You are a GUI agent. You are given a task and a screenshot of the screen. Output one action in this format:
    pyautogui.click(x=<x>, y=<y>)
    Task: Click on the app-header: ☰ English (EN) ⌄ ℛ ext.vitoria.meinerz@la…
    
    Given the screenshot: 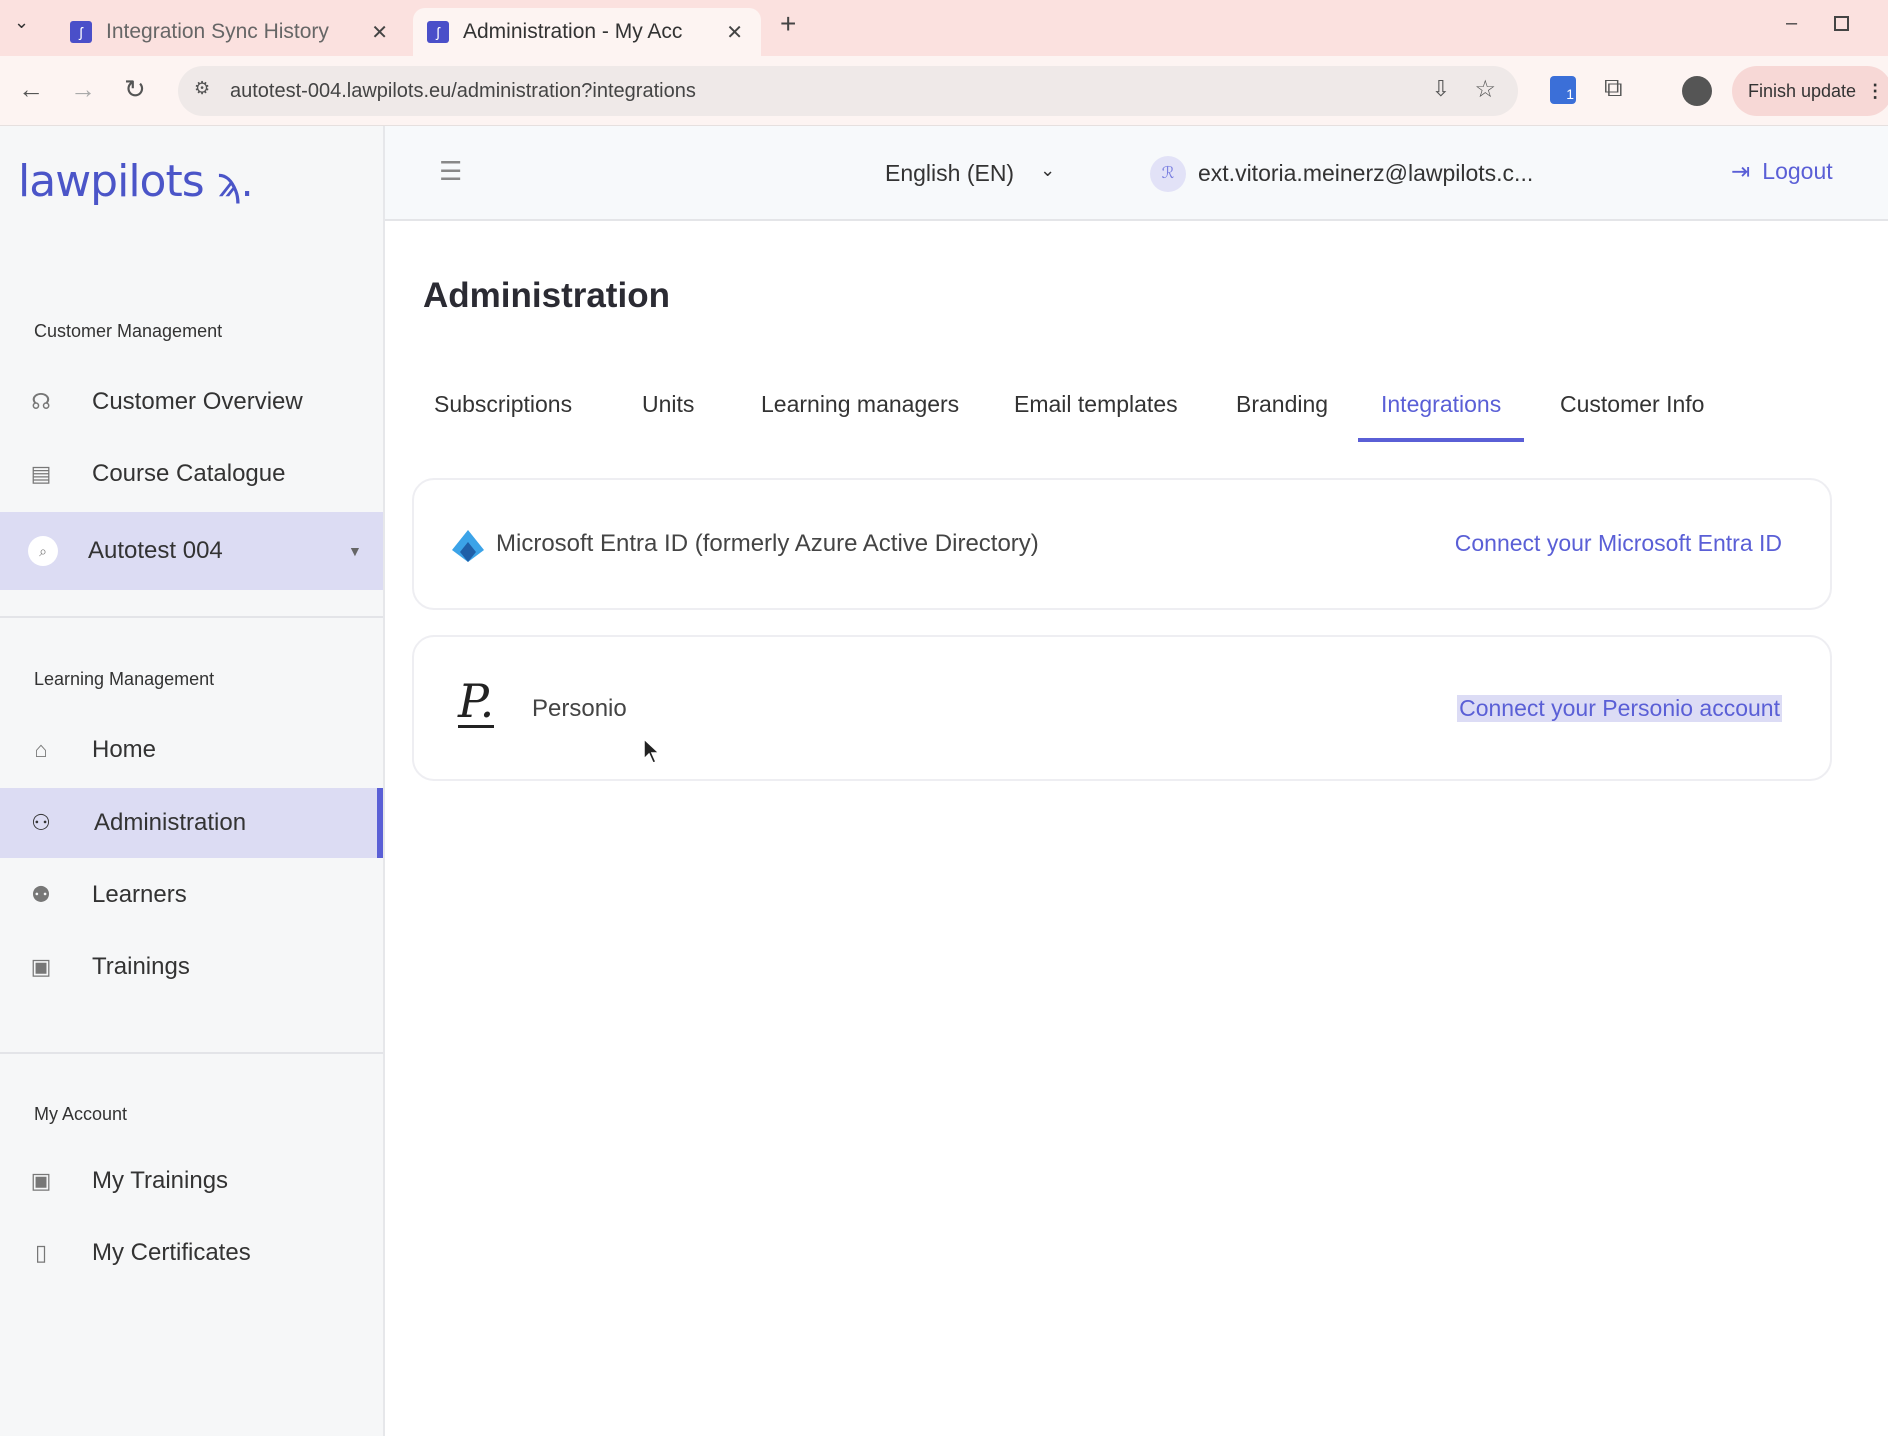 What is the action you would take?
    pyautogui.click(x=1136, y=173)
    